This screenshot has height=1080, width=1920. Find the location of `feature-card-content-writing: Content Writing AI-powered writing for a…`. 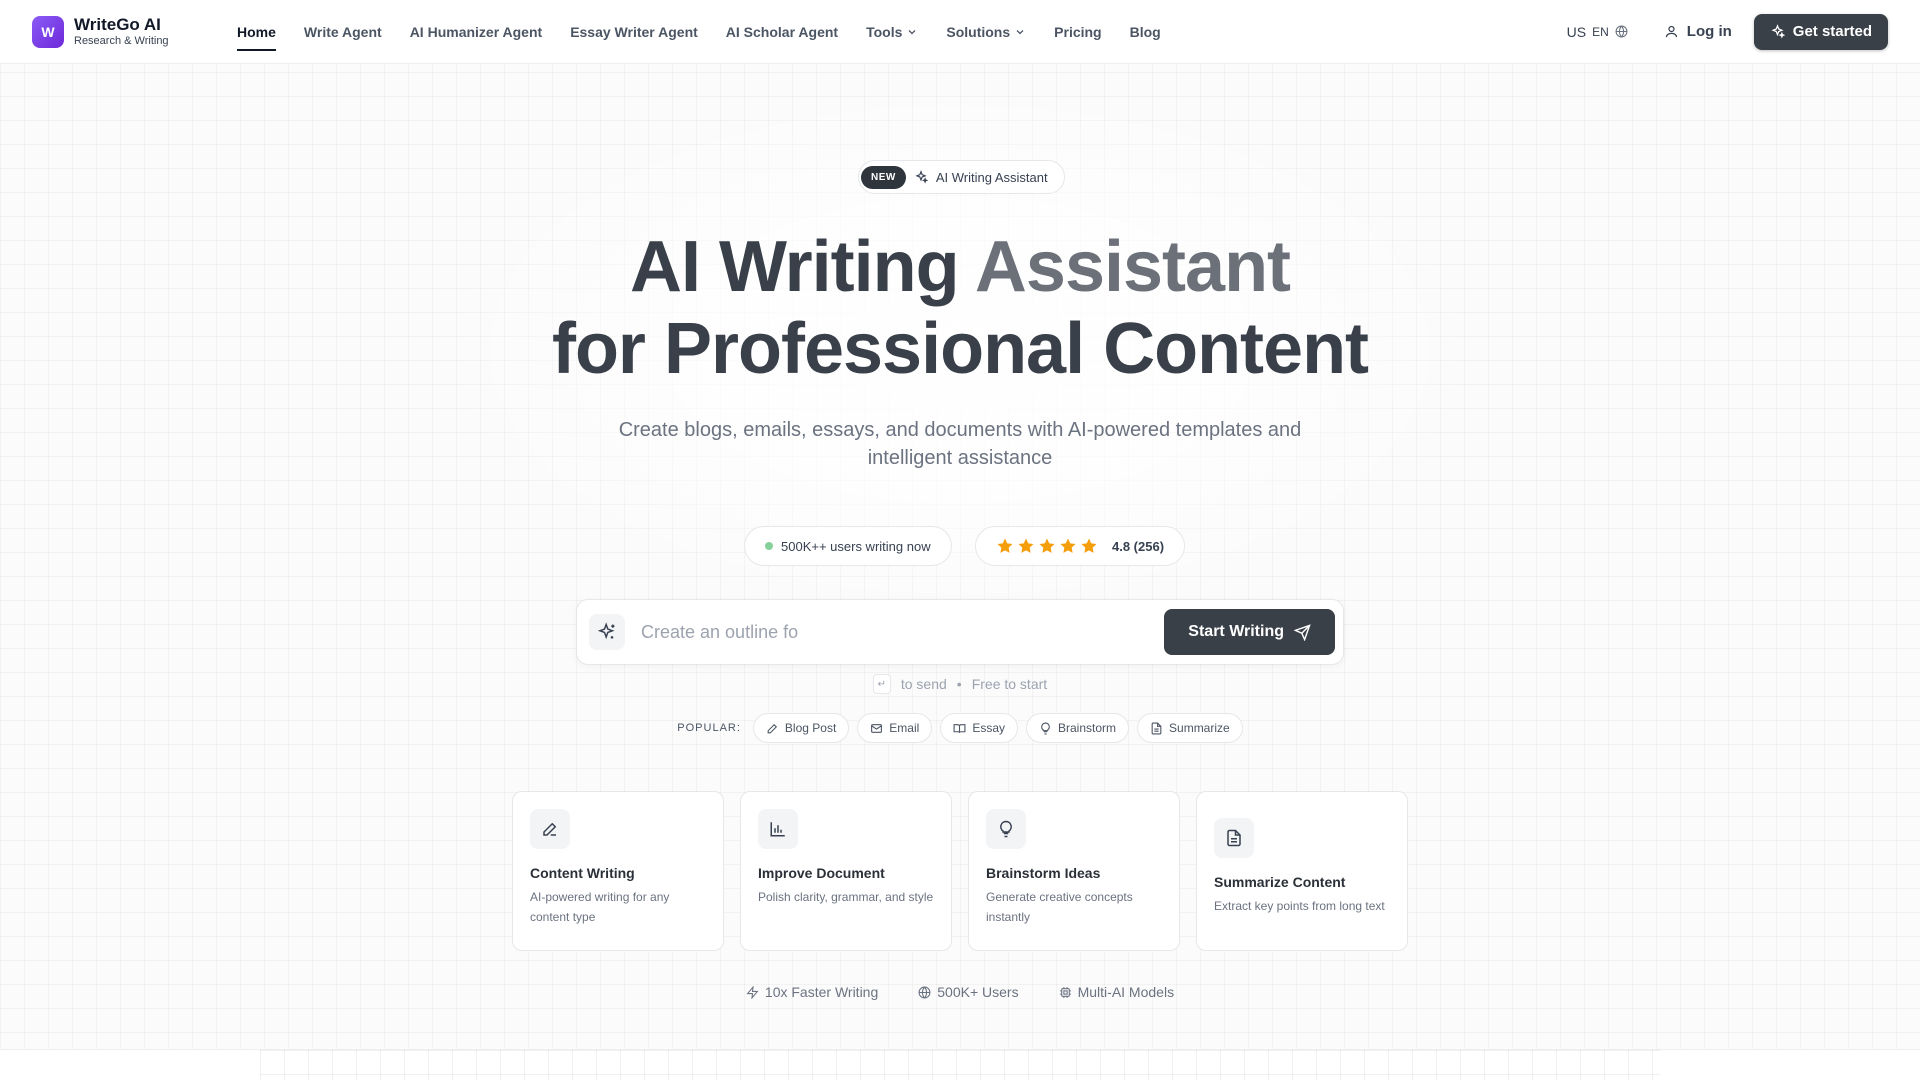

feature-card-content-writing: Content Writing AI-powered writing for a… is located at coordinates (618, 871).